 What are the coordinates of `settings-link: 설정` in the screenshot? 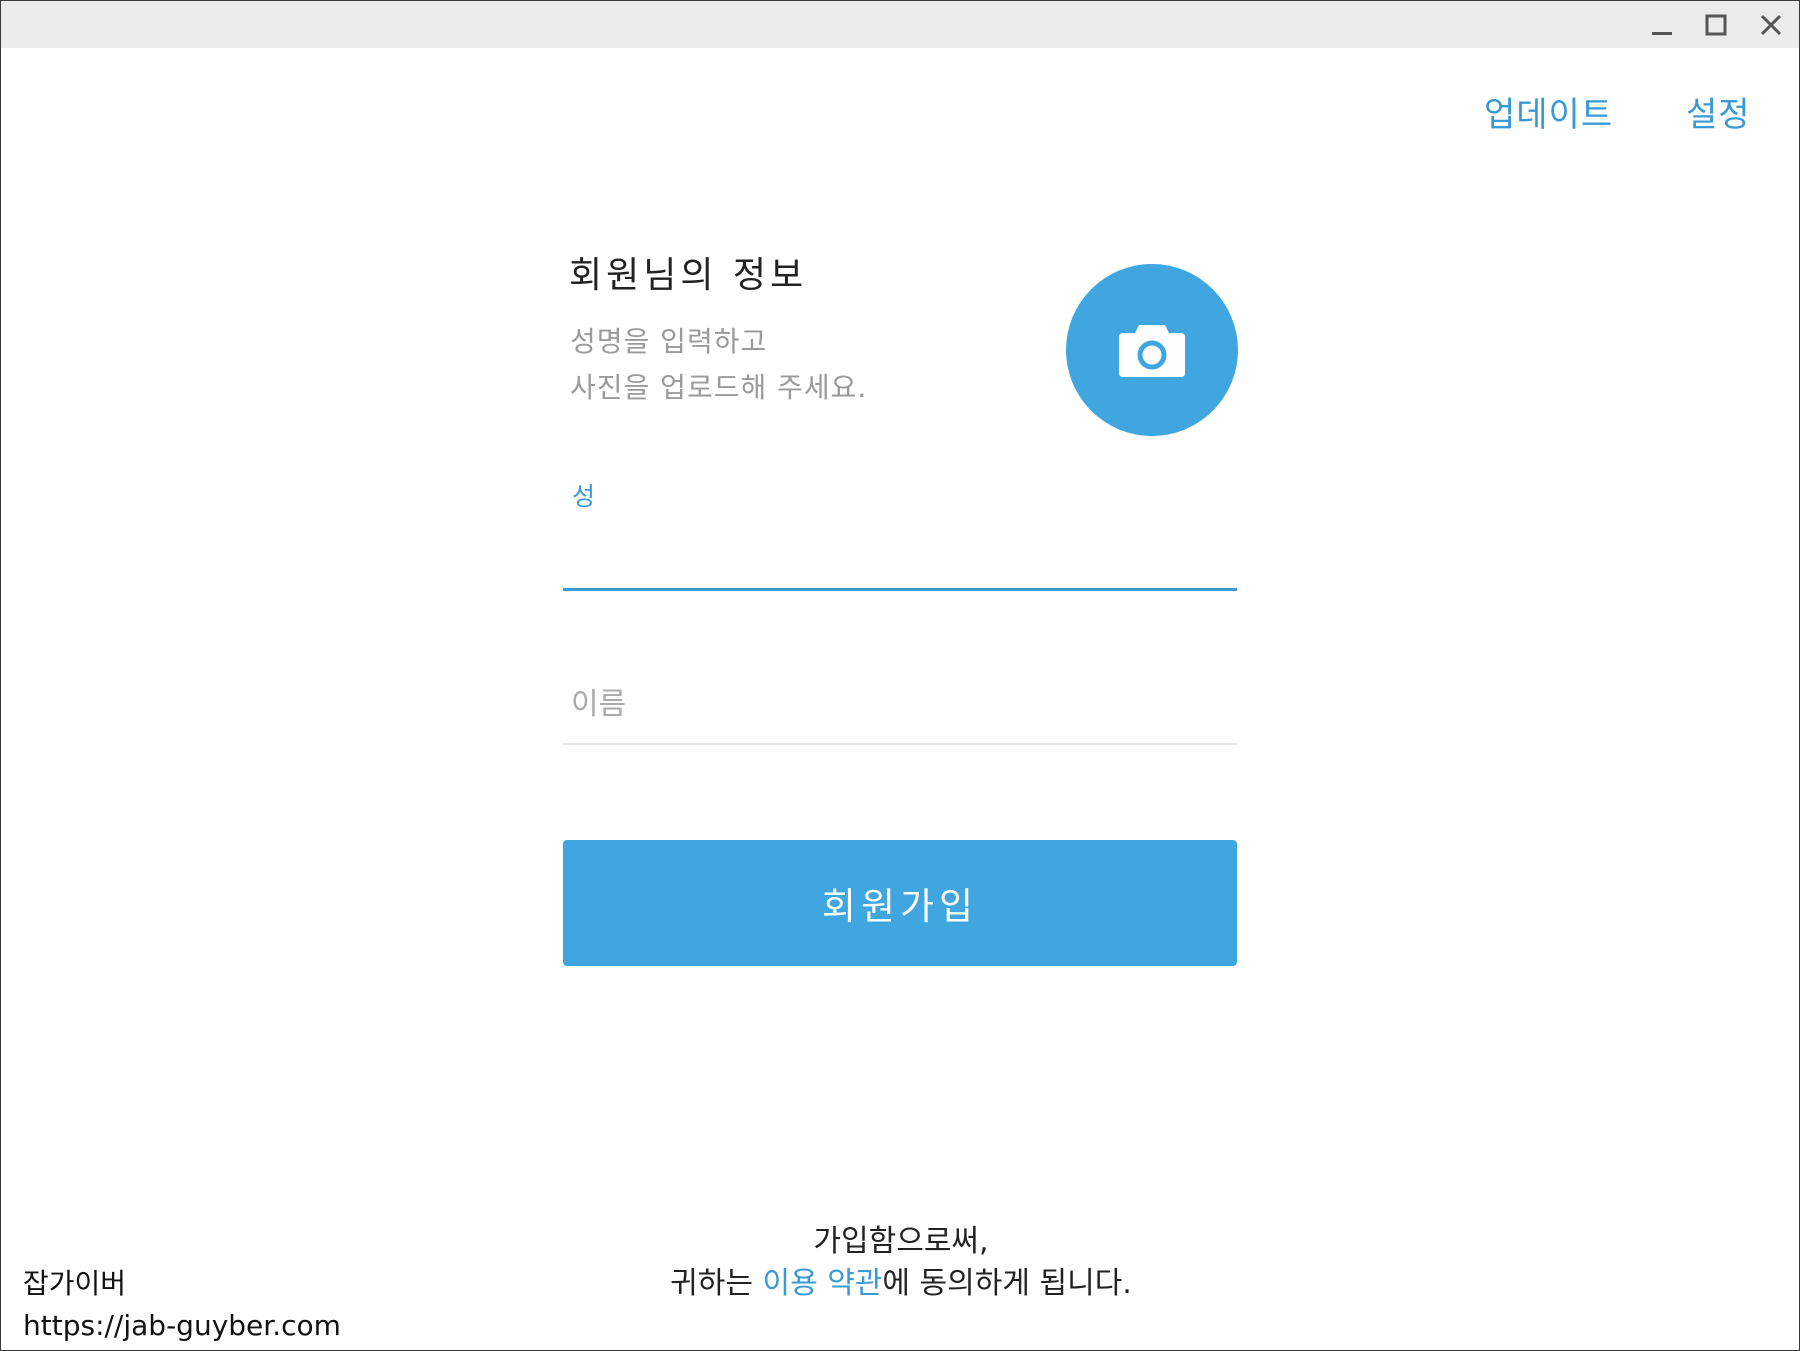 It's located at (1718, 111).